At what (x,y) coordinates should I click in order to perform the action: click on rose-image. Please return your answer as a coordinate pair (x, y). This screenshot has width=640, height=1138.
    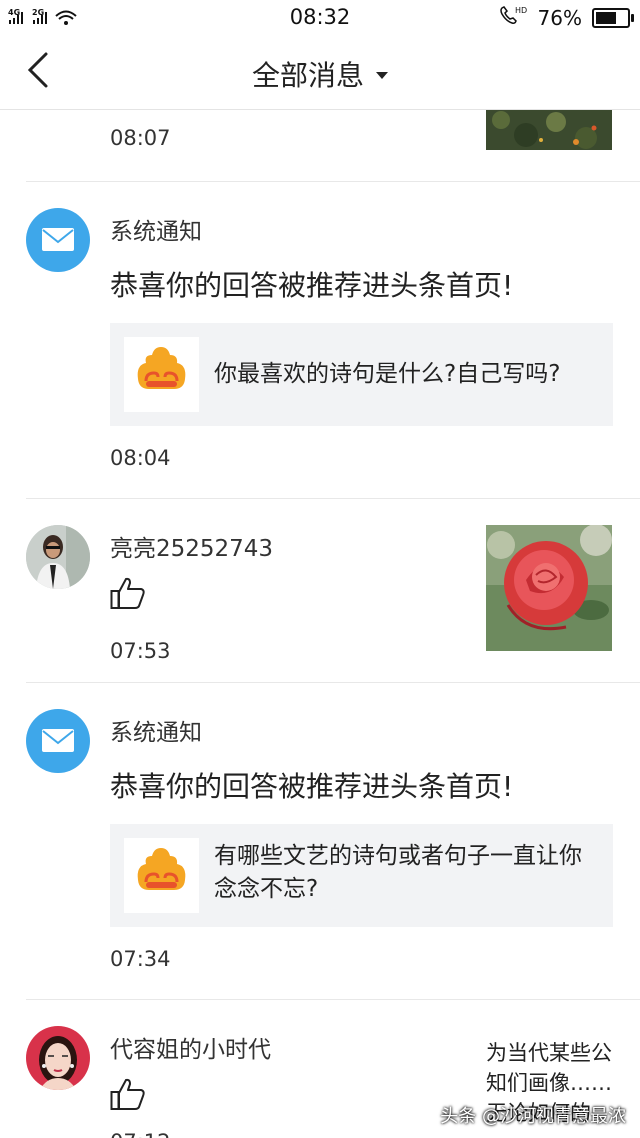
    Looking at the image, I should click on (549, 588).